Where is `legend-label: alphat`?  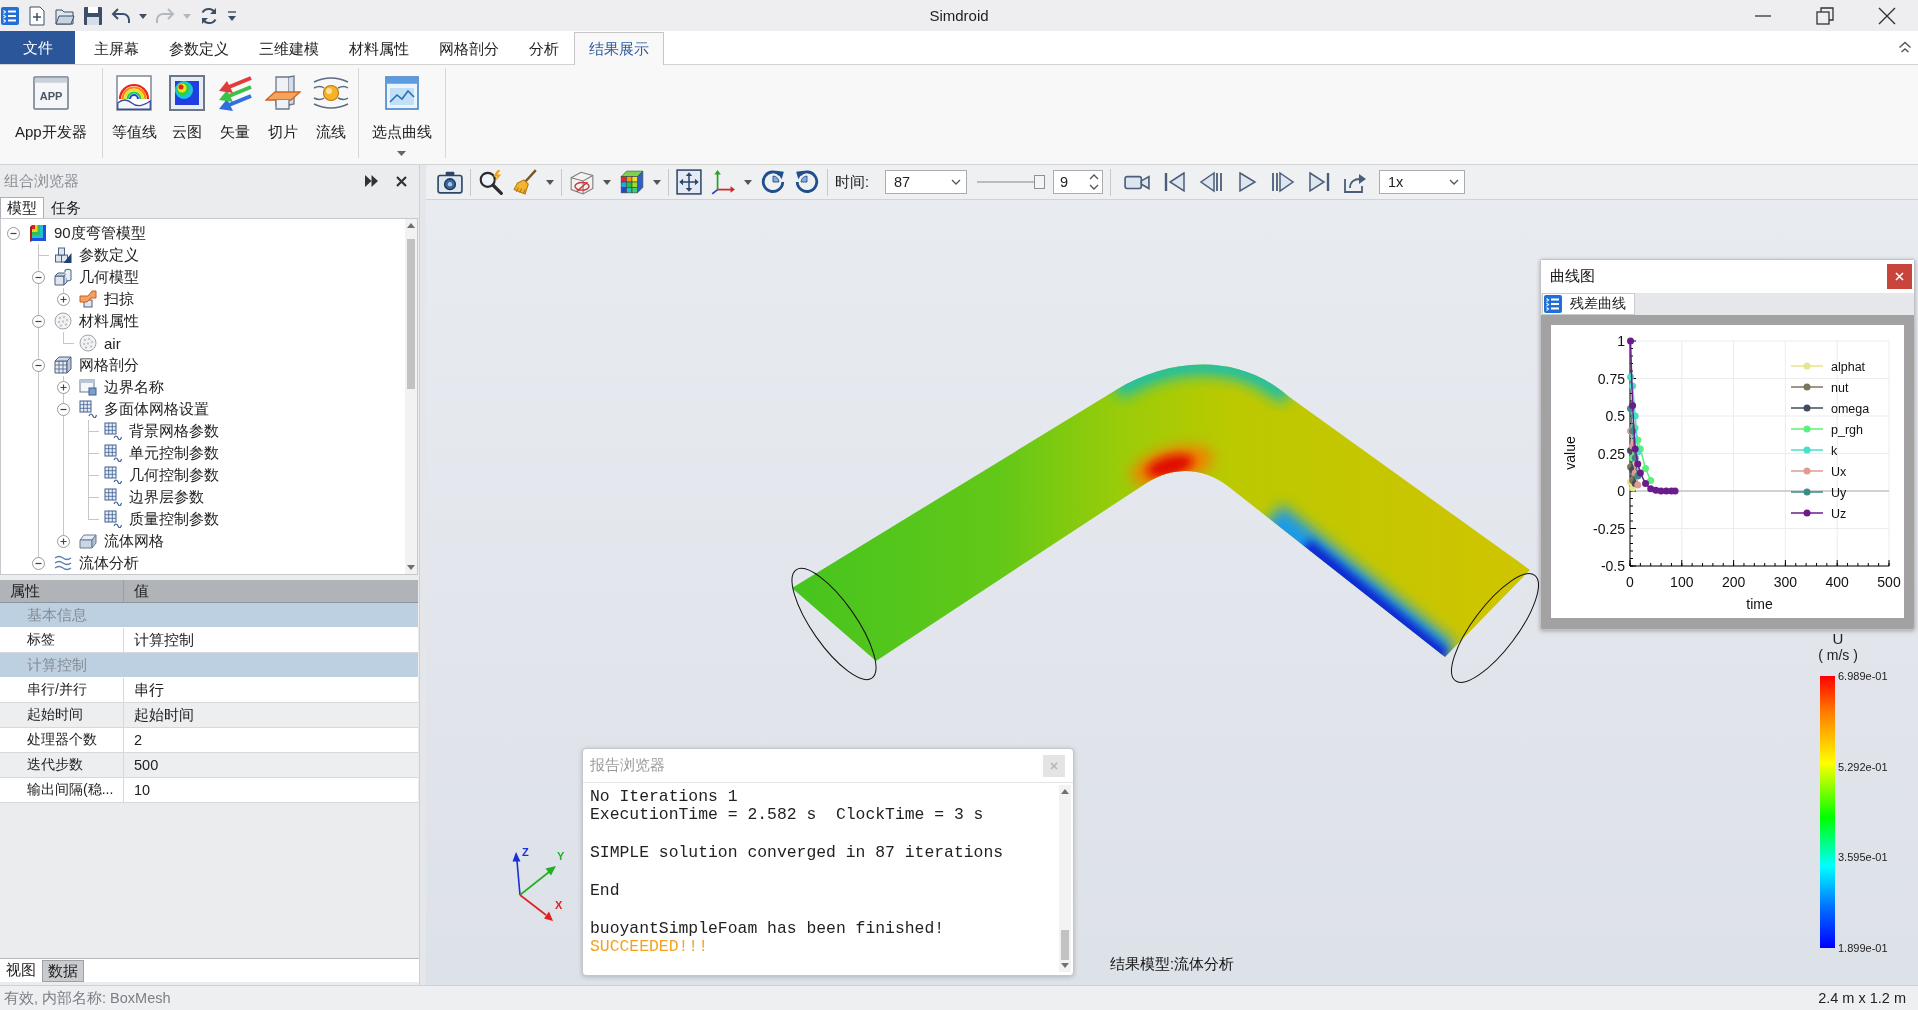
legend-label: alphat is located at coordinates (1848, 366).